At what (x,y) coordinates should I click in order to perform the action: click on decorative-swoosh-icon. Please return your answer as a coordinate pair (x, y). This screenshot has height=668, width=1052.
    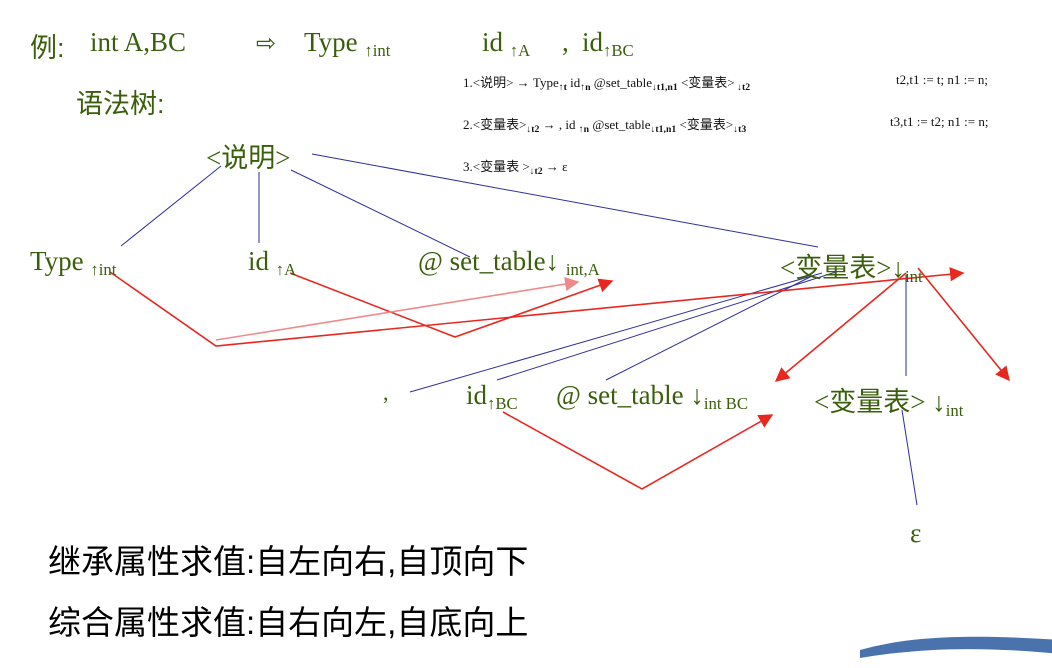
    Looking at the image, I should click on (956, 647).